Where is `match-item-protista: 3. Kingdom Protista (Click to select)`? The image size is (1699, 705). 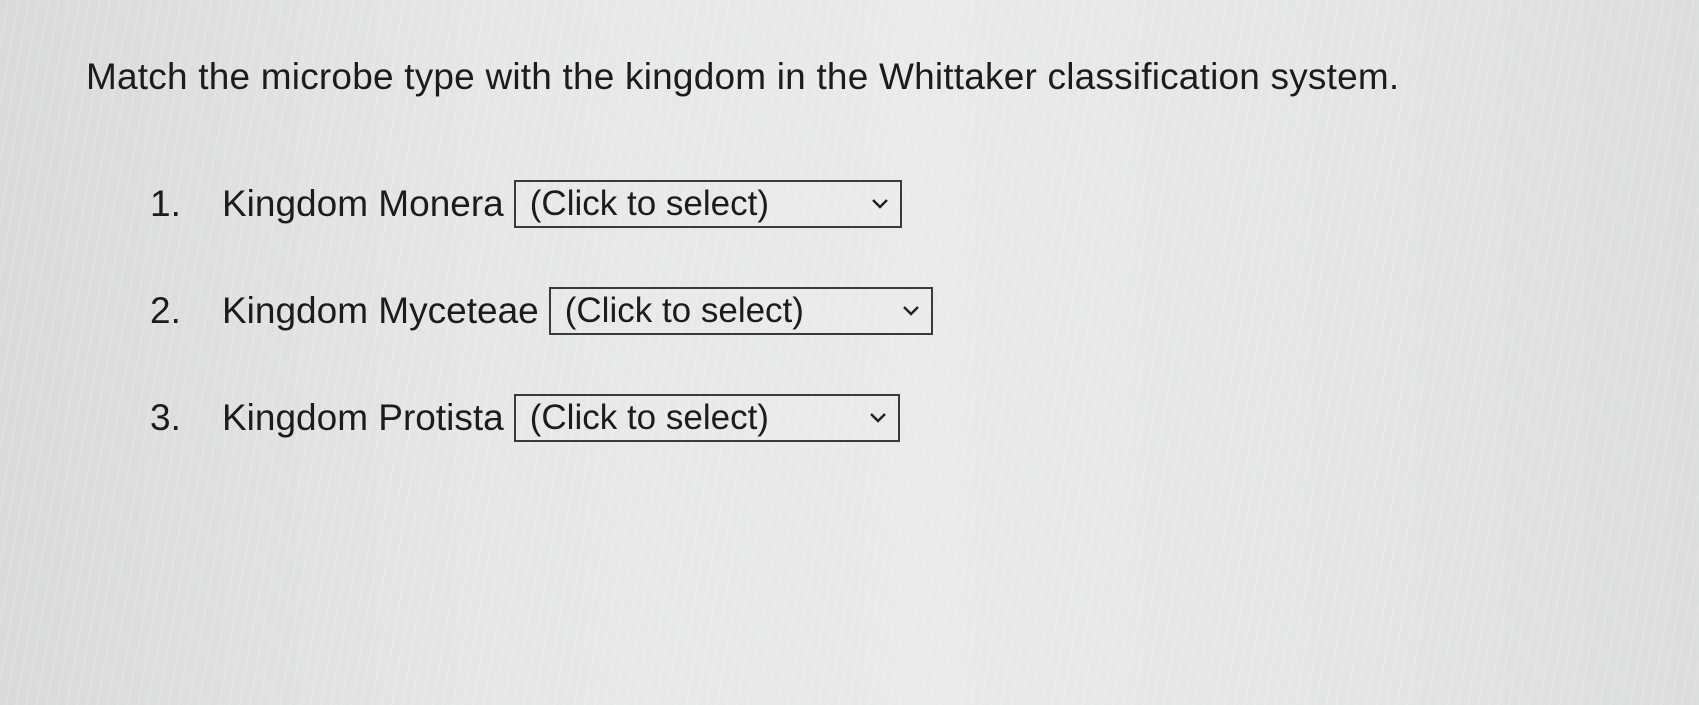 match-item-protista: 3. Kingdom Protista (Click to select) is located at coordinates (525, 418).